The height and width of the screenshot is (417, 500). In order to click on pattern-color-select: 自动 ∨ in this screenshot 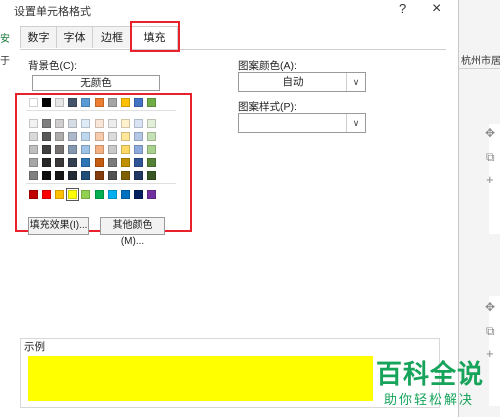, I will do `click(302, 82)`.